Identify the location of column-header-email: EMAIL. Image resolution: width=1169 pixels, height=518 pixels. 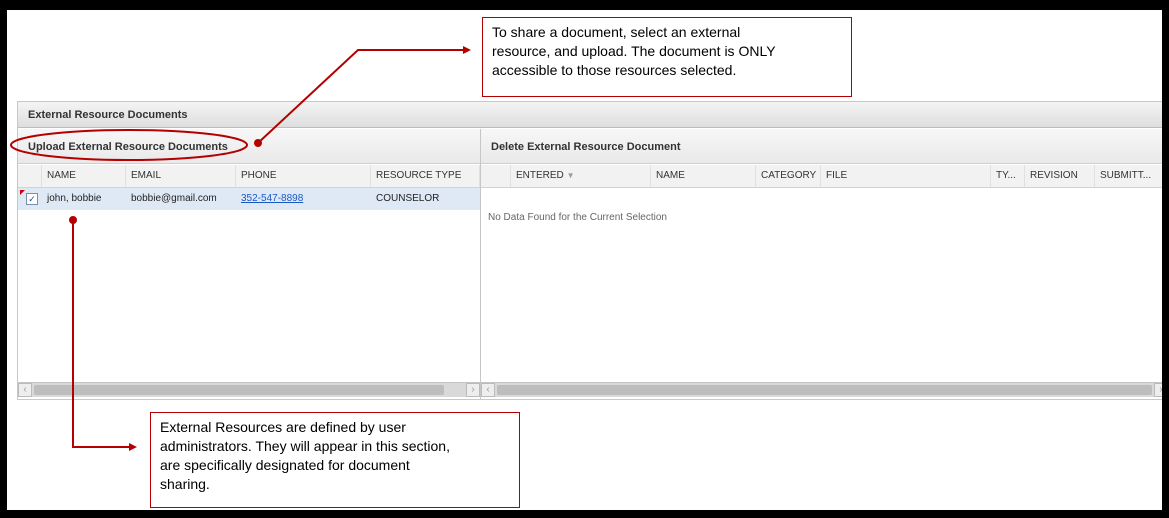
(181, 176).